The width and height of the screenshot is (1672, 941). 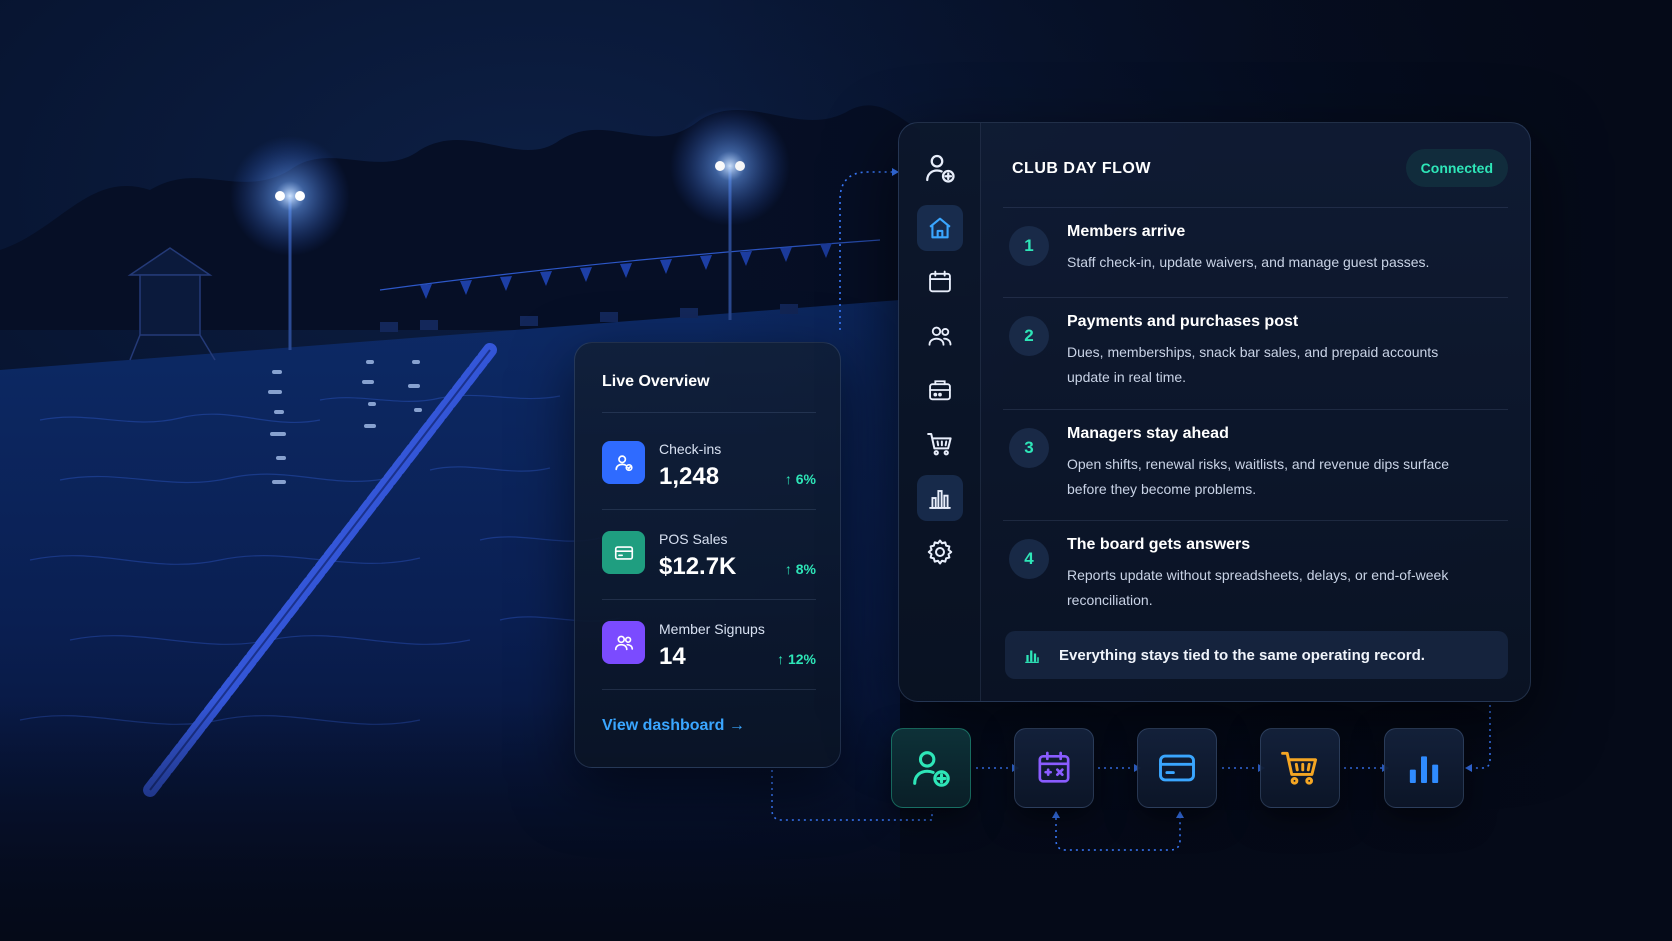 I want to click on flow-tile-calendar, so click(x=1054, y=768).